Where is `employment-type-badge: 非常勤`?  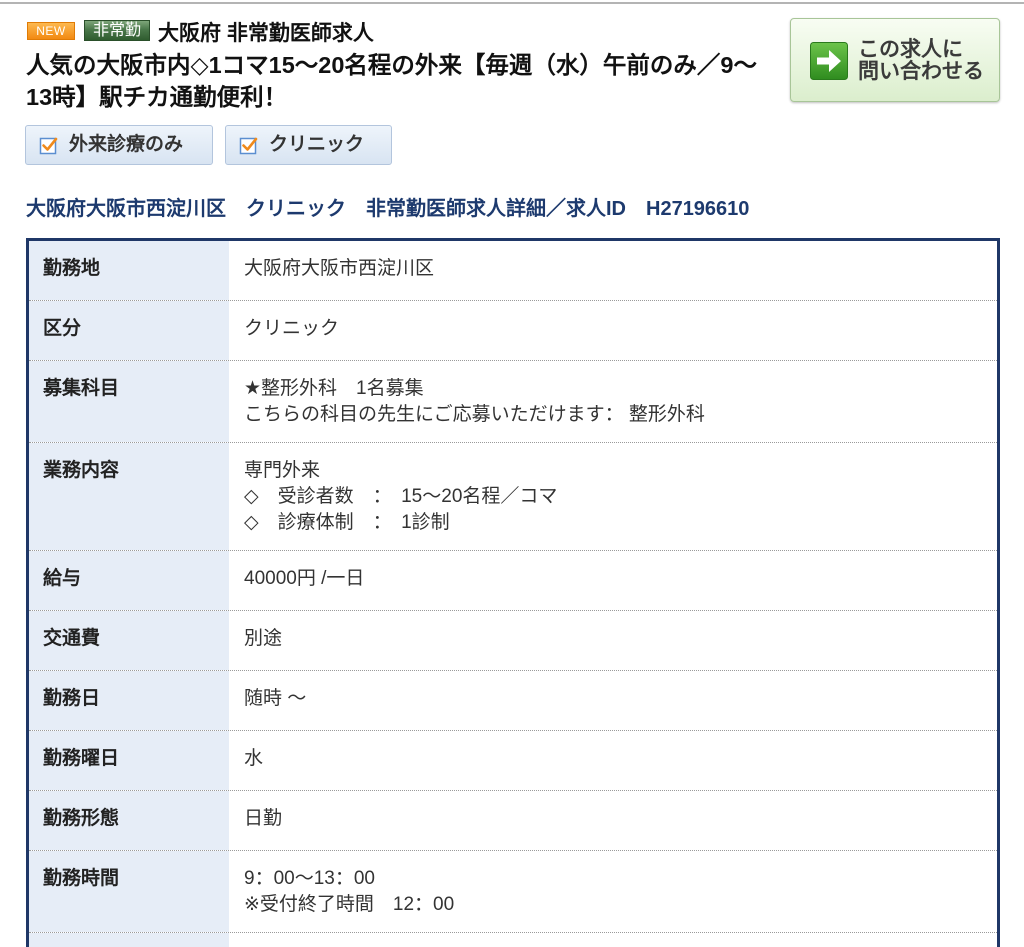
employment-type-badge: 非常勤 is located at coordinates (117, 30).